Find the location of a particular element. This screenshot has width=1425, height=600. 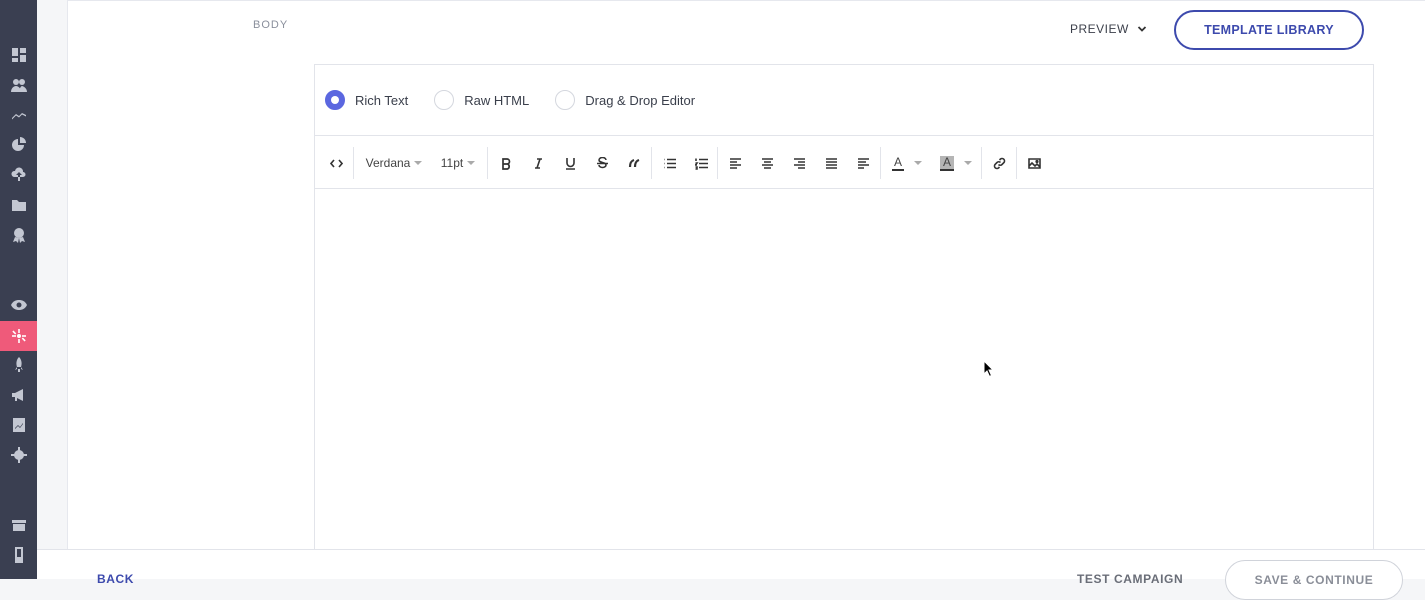

mouse-cursor-icon is located at coordinates (989, 369).